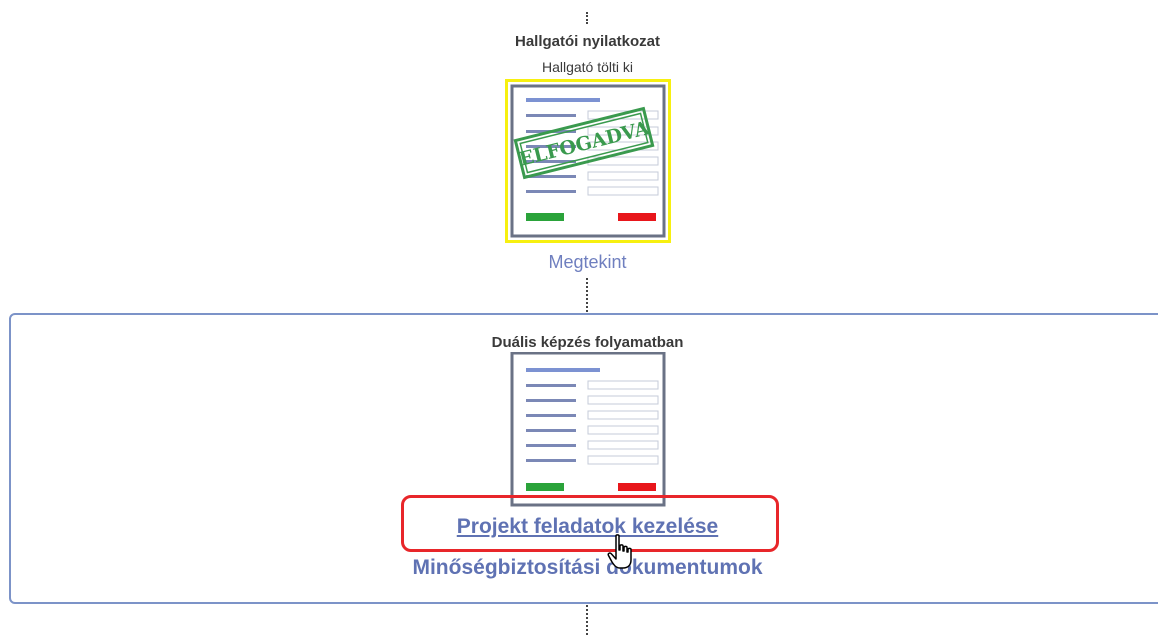 The width and height of the screenshot is (1158, 635). What do you see at coordinates (588, 161) in the screenshot?
I see `document-icon-approved: ELFOGADVA` at bounding box center [588, 161].